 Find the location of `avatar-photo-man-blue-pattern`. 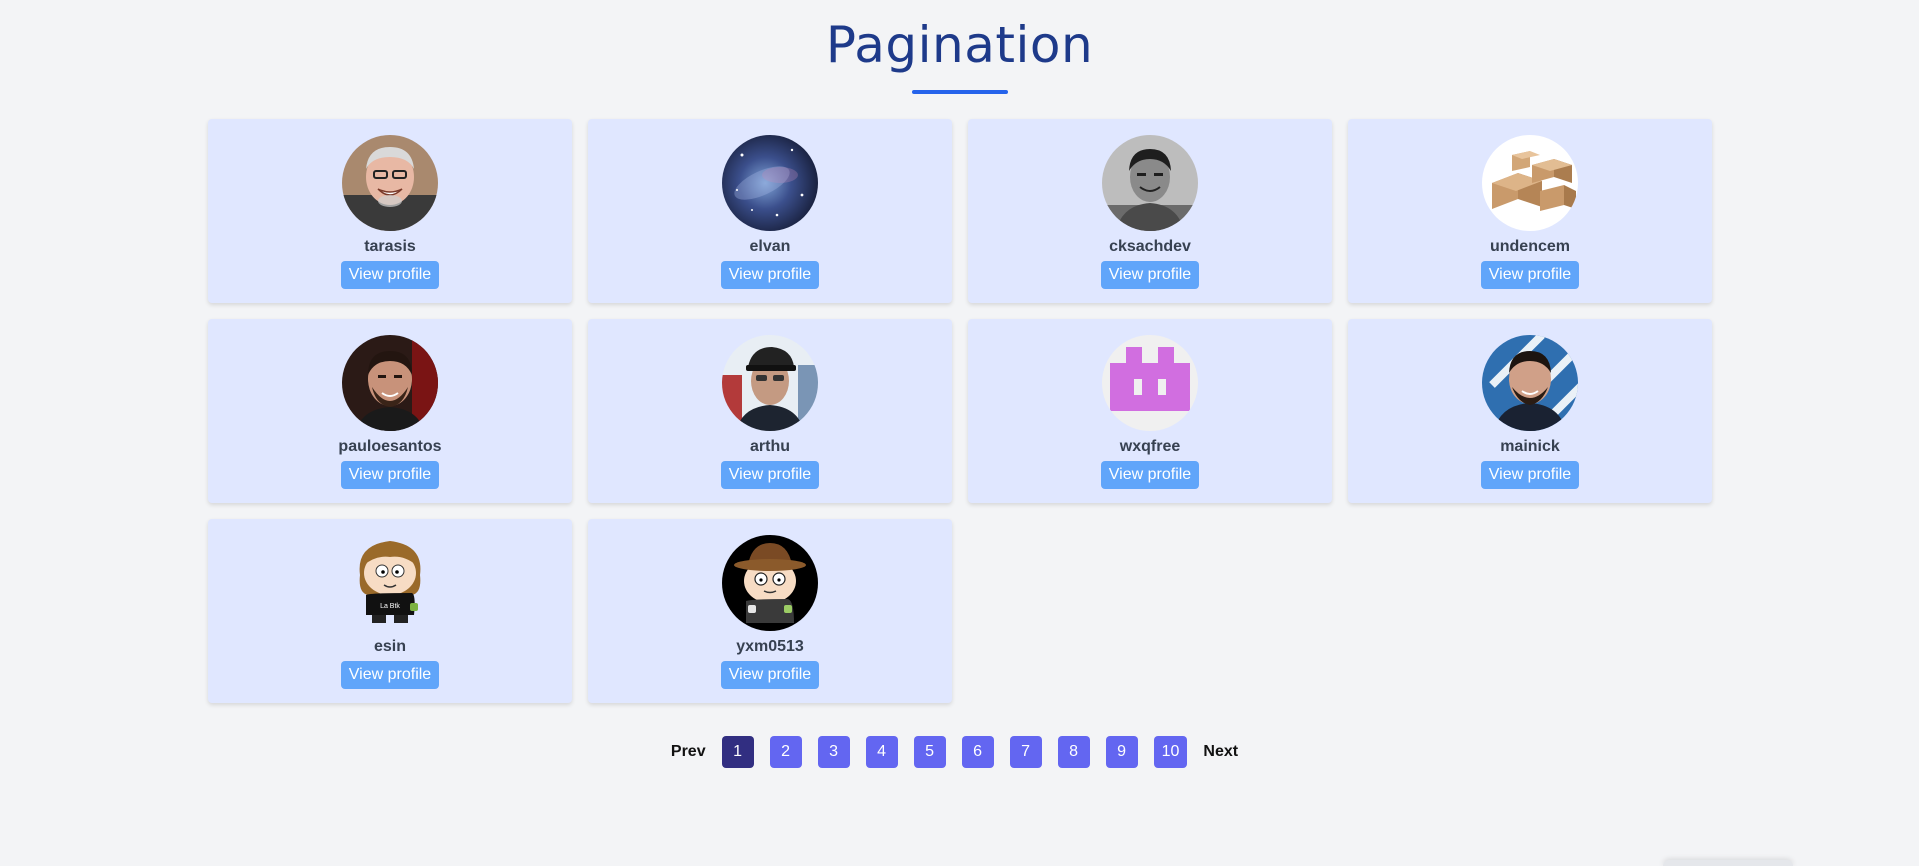

avatar-photo-man-blue-pattern is located at coordinates (1530, 383).